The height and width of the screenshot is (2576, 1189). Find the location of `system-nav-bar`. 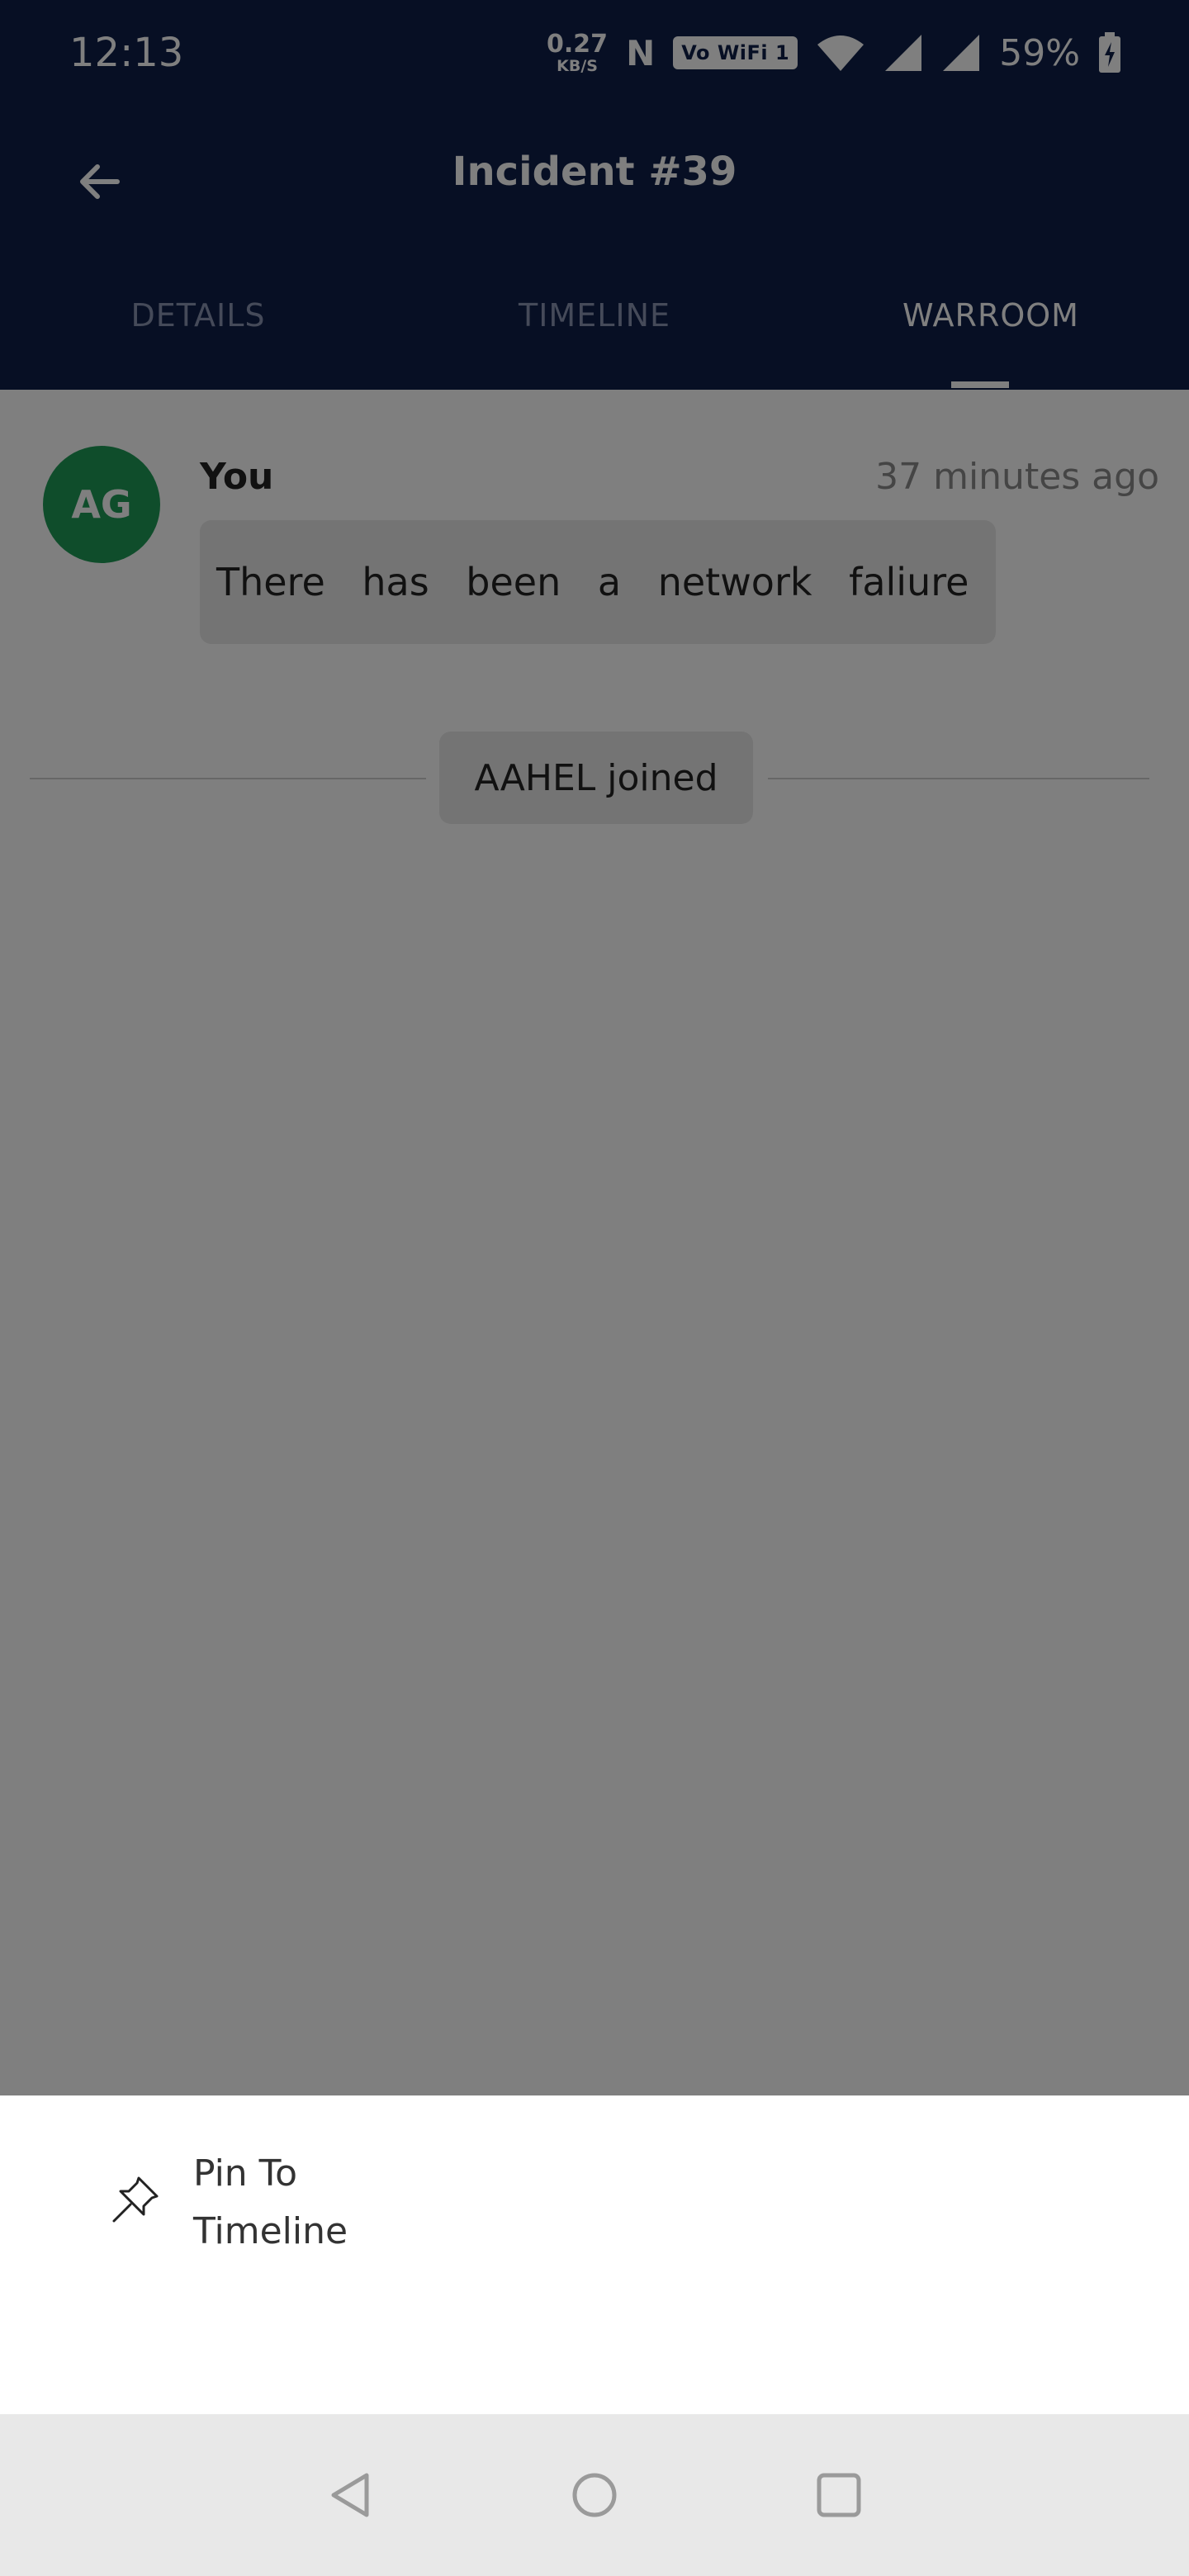

system-nav-bar is located at coordinates (594, 2495).